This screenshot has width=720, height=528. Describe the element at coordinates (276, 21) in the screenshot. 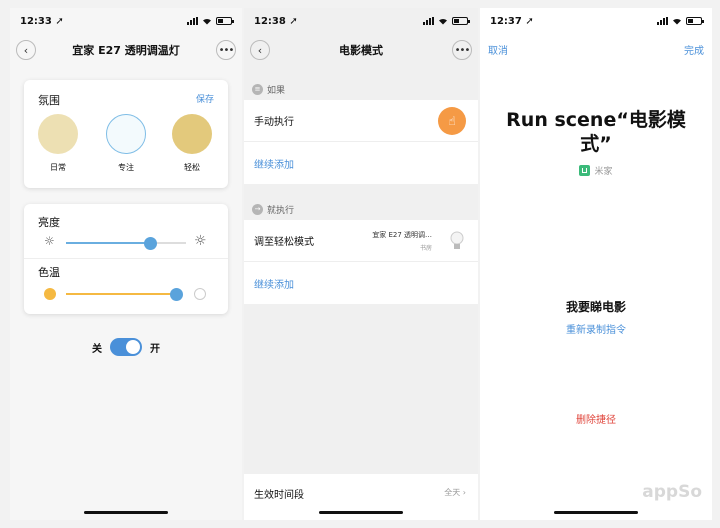

I see `status-time: 12:38 ➚` at that location.